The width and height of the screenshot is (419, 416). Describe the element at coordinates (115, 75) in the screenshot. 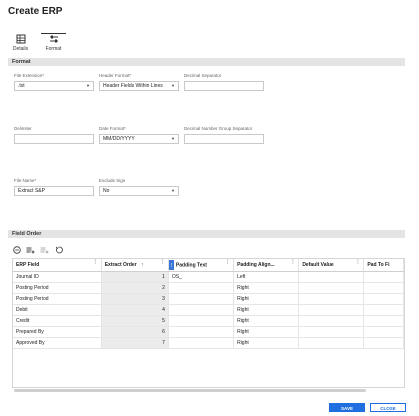

I see `header-format-label: Header Format*` at that location.